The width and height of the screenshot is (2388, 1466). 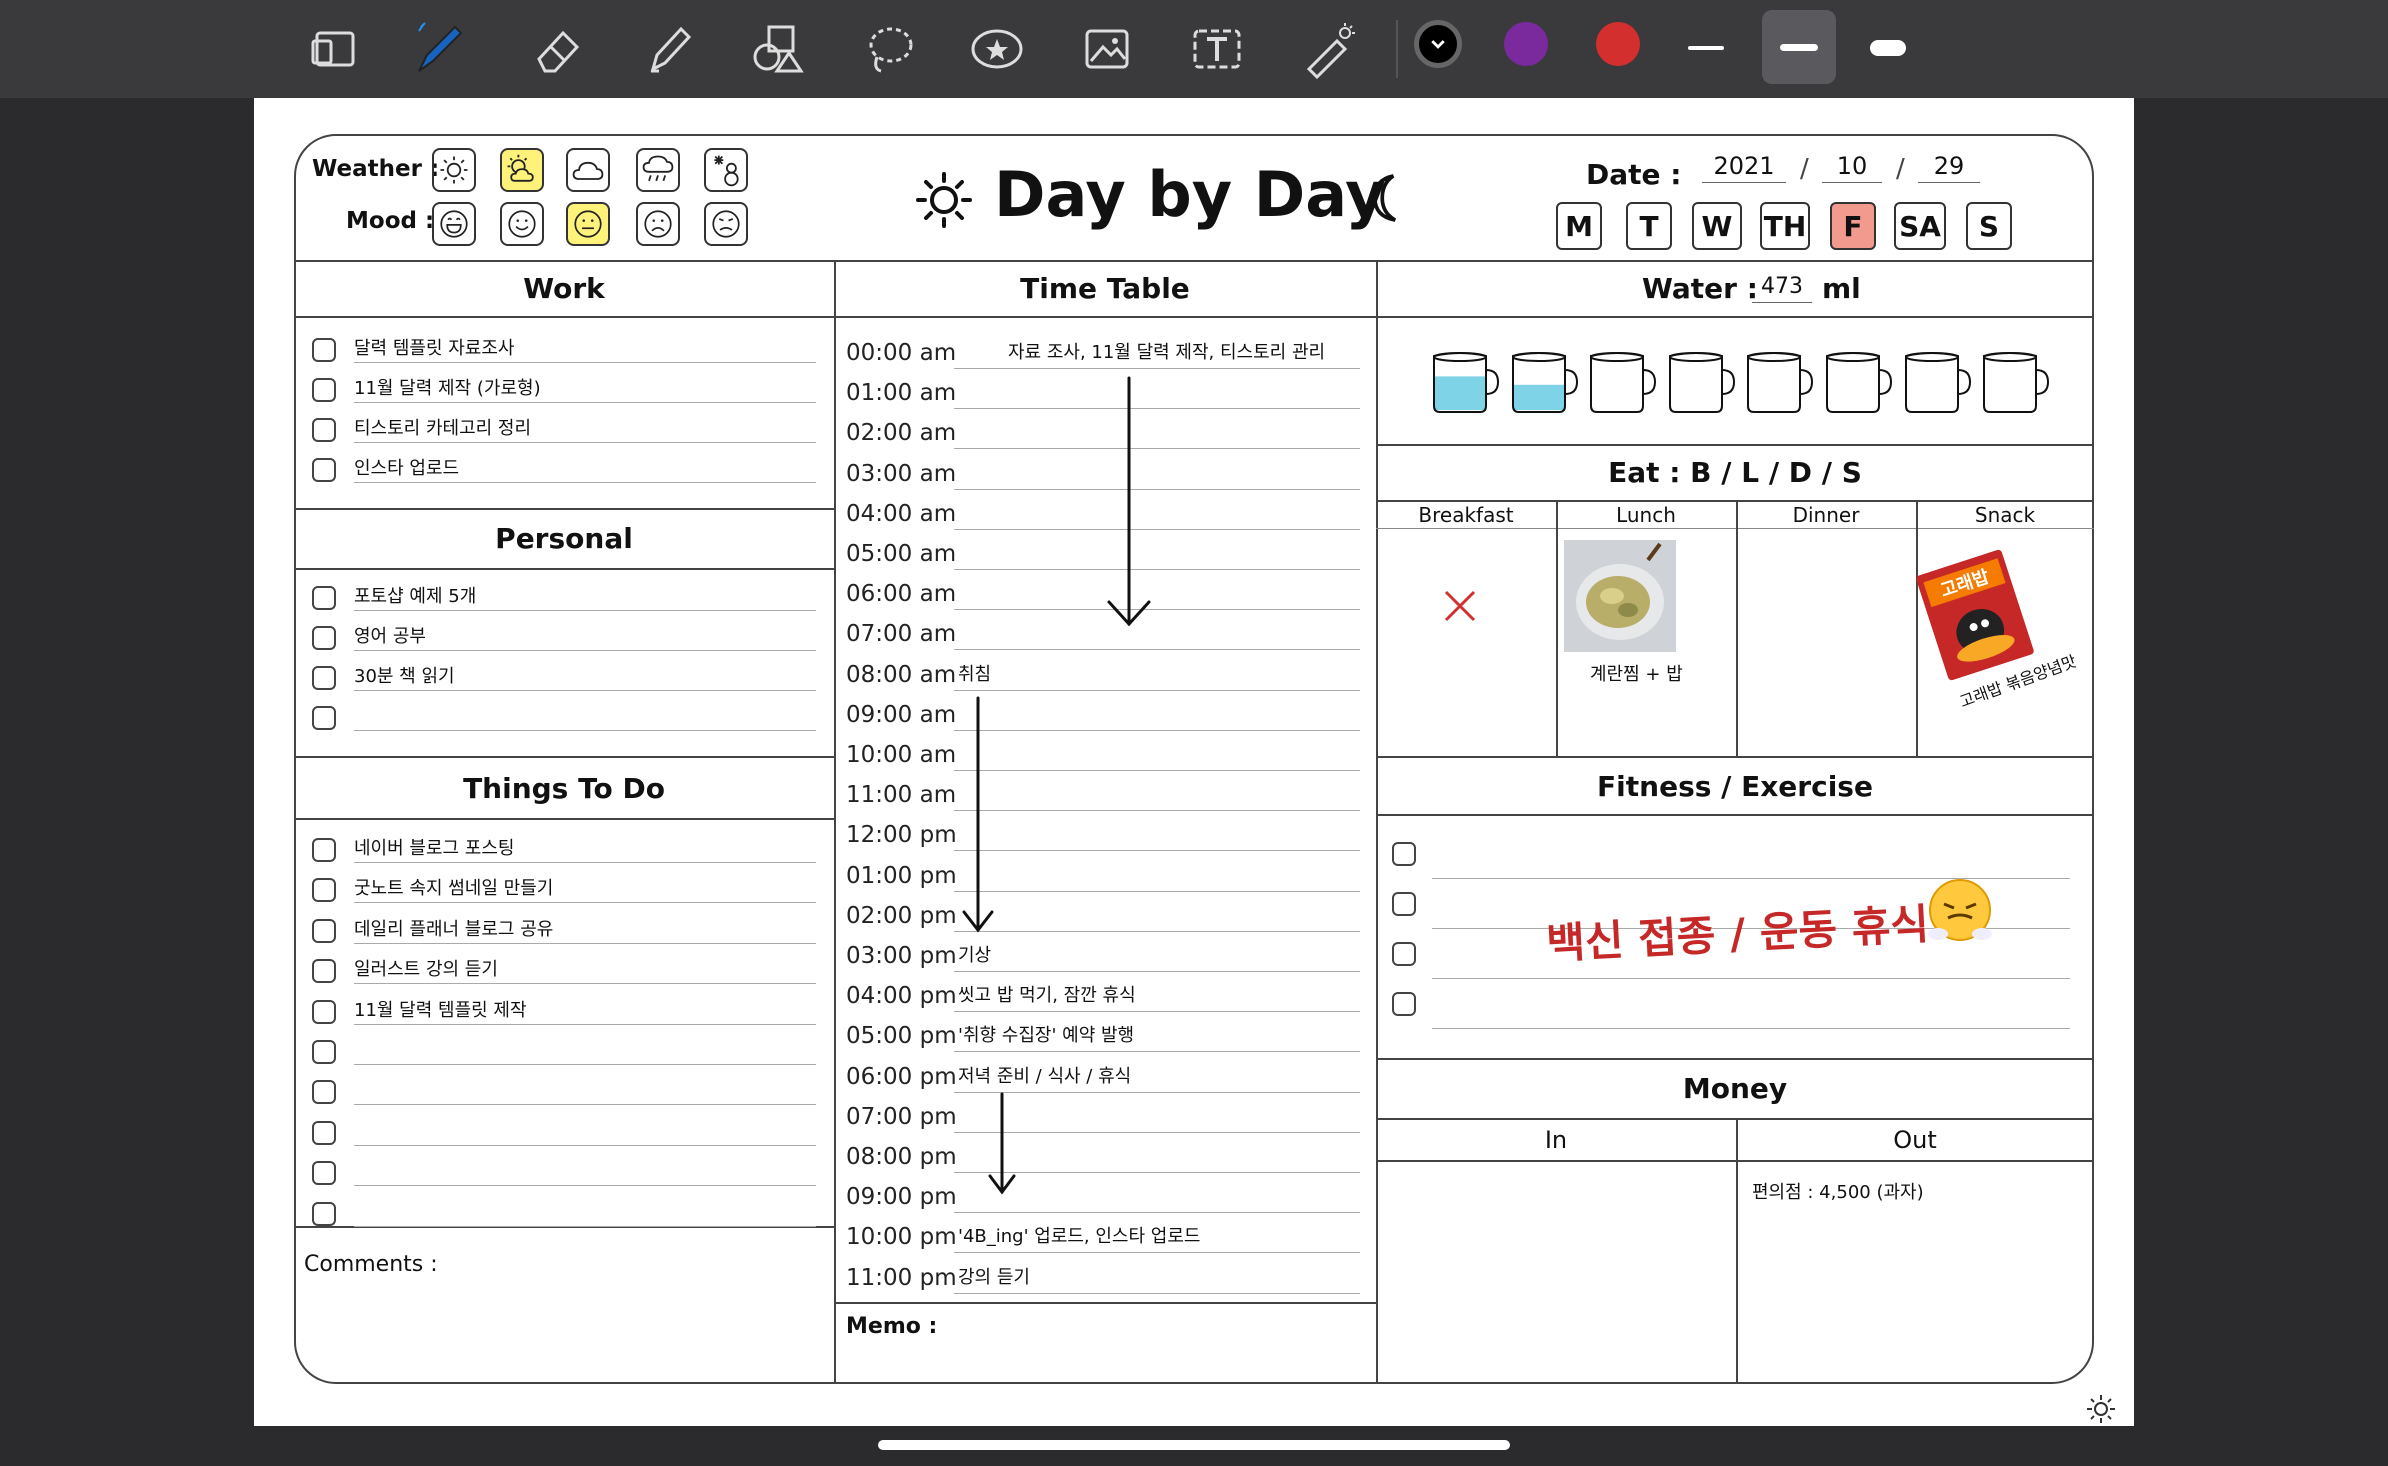 I want to click on mood-happy-icon, so click(x=522, y=224).